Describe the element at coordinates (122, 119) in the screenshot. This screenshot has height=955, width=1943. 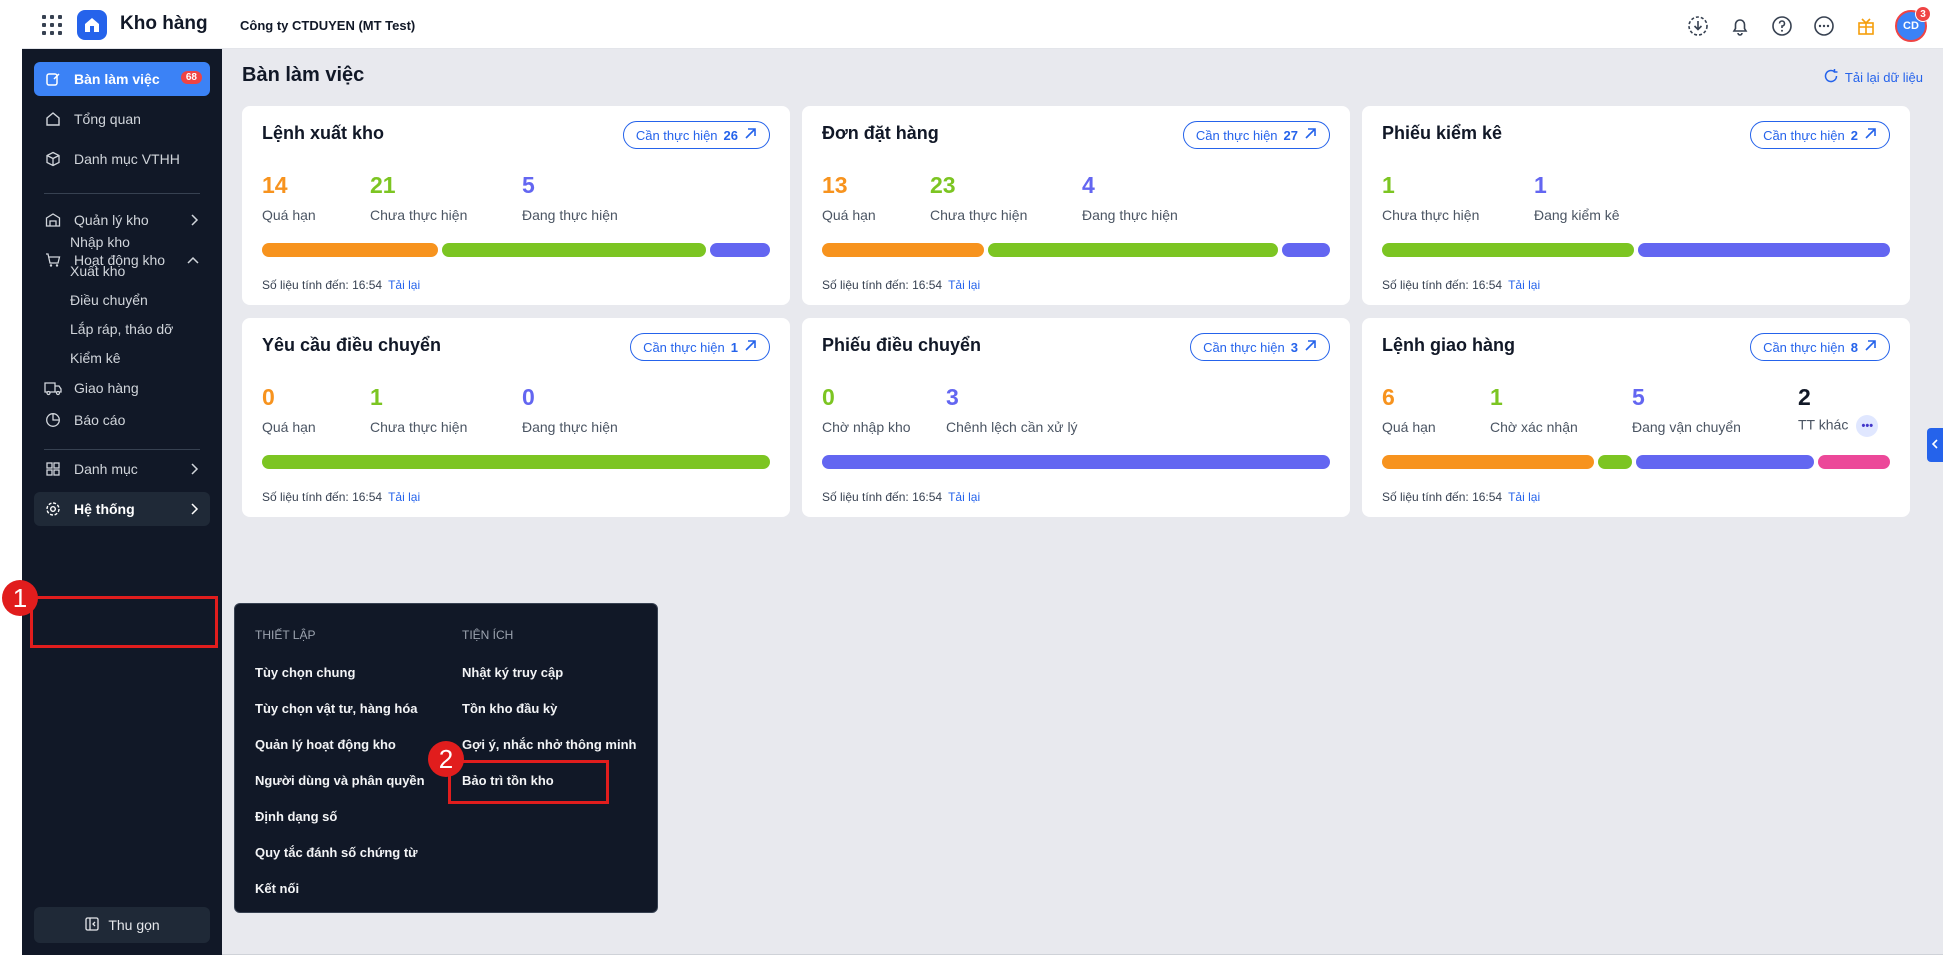
I see `sidebar-item-overview: Tổng quan` at that location.